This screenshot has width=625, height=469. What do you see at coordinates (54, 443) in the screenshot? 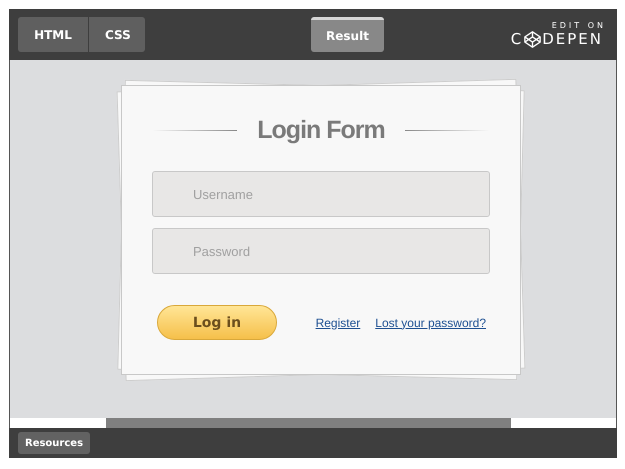
I see `resources-button: Resources` at bounding box center [54, 443].